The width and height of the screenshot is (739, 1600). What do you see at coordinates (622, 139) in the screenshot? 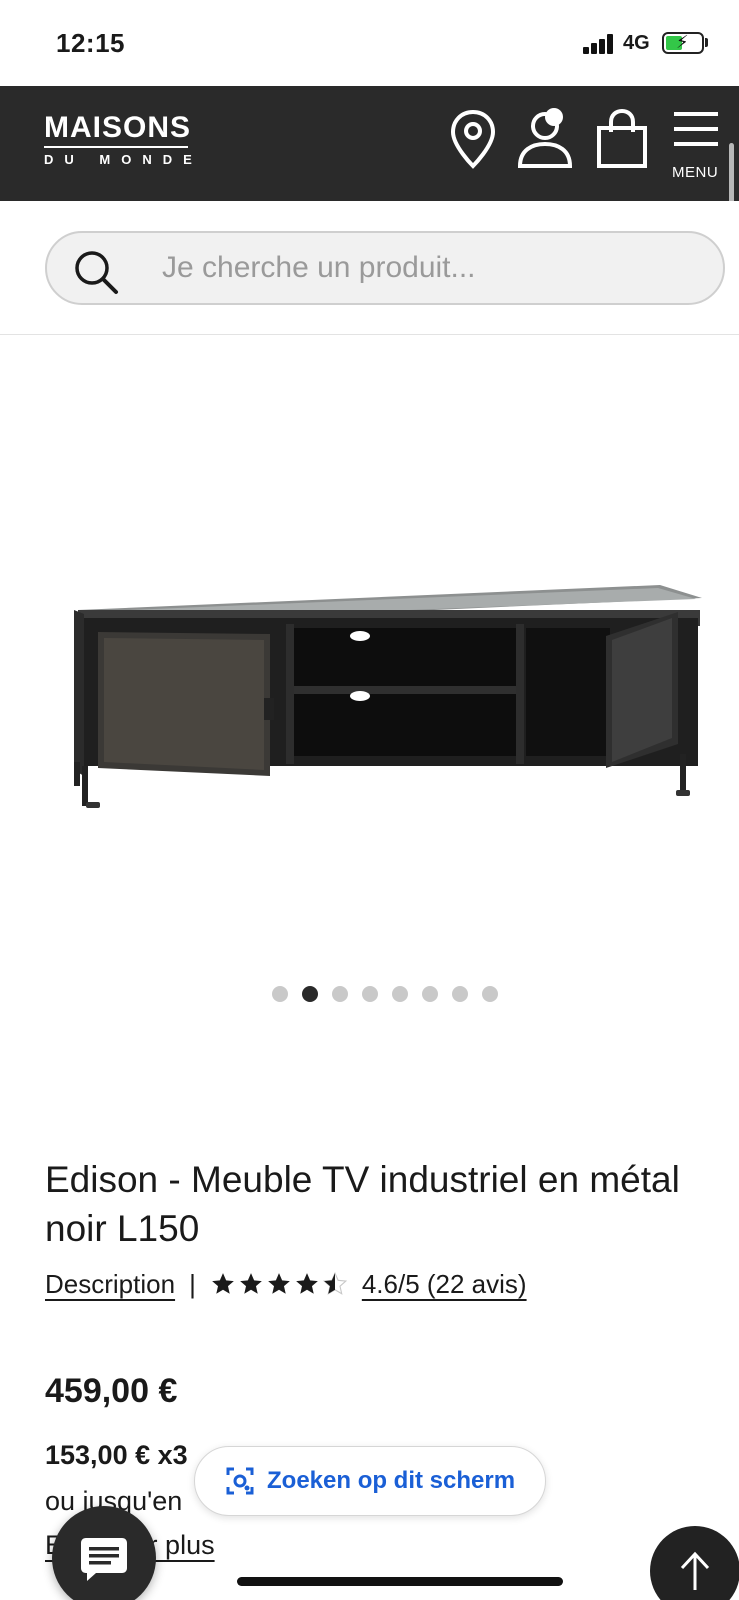
I see `shopping-bag-icon` at bounding box center [622, 139].